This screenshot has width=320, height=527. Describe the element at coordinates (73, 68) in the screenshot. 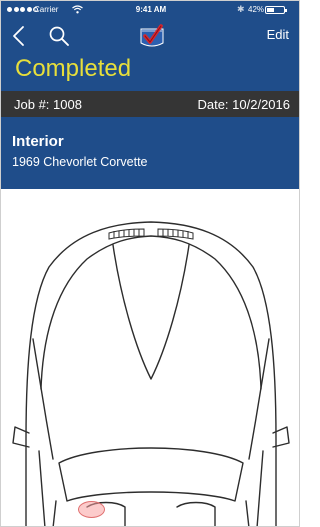

I see `job-status-title: Completed` at that location.